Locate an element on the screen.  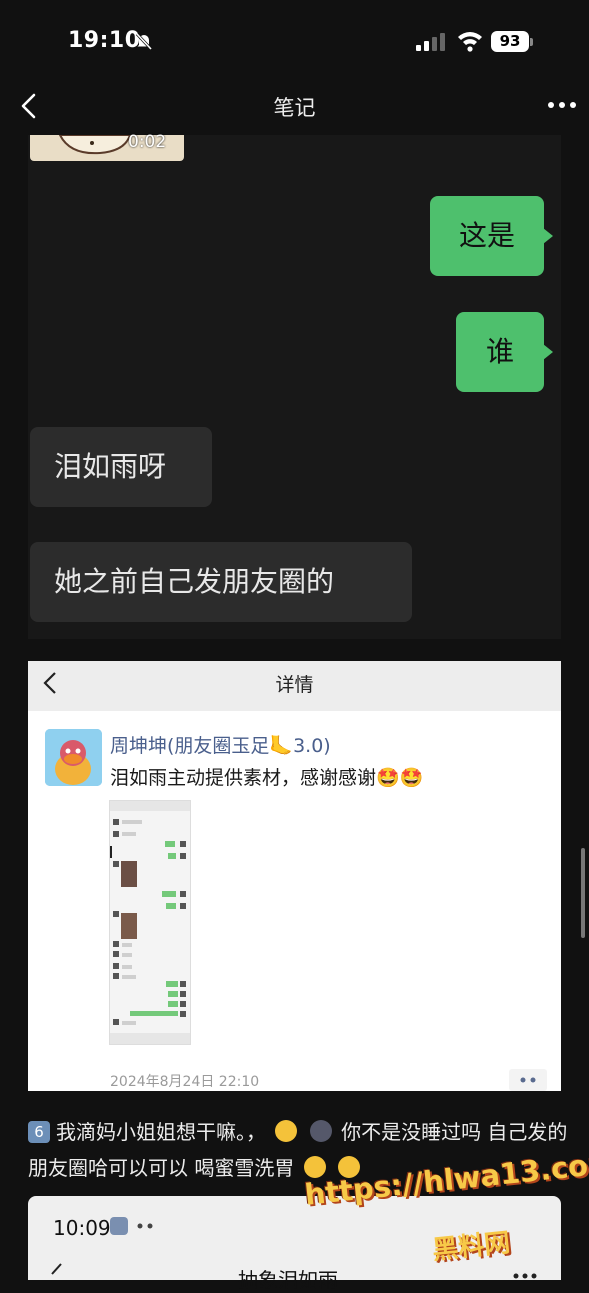
duck-avatar-icon is located at coordinates (73, 757).